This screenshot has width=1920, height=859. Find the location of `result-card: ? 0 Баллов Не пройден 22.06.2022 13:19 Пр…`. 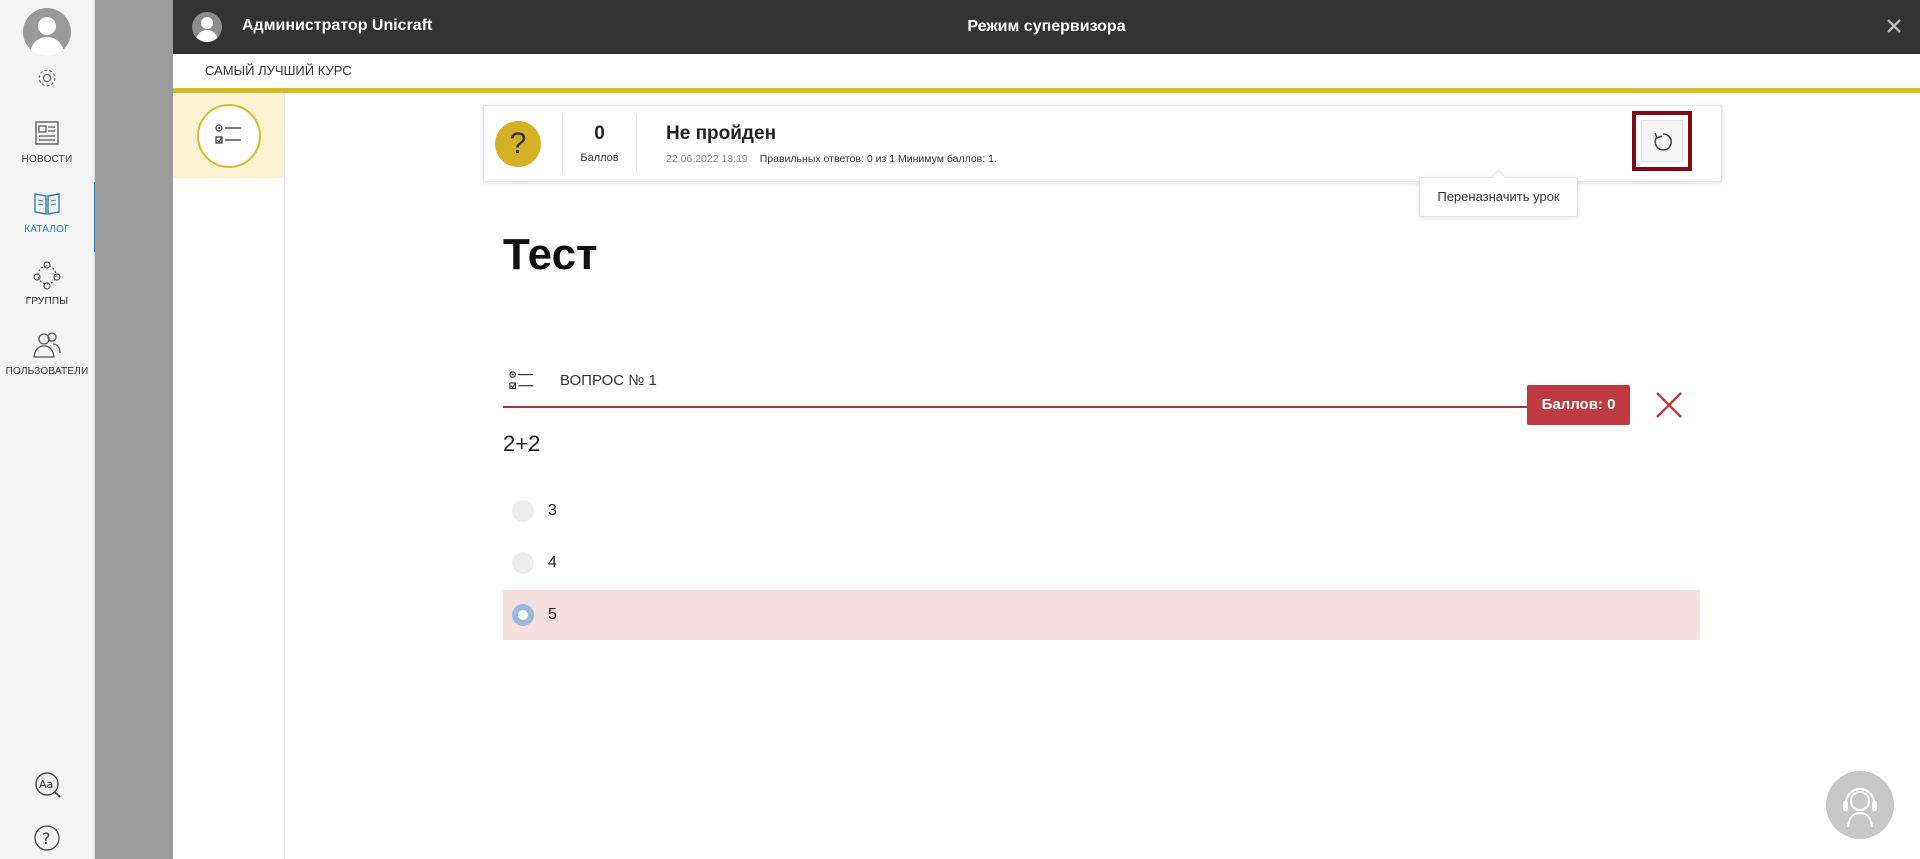

result-card: ? 0 Баллов Не пройден 22.06.2022 13:19 Пр… is located at coordinates (1102, 143).